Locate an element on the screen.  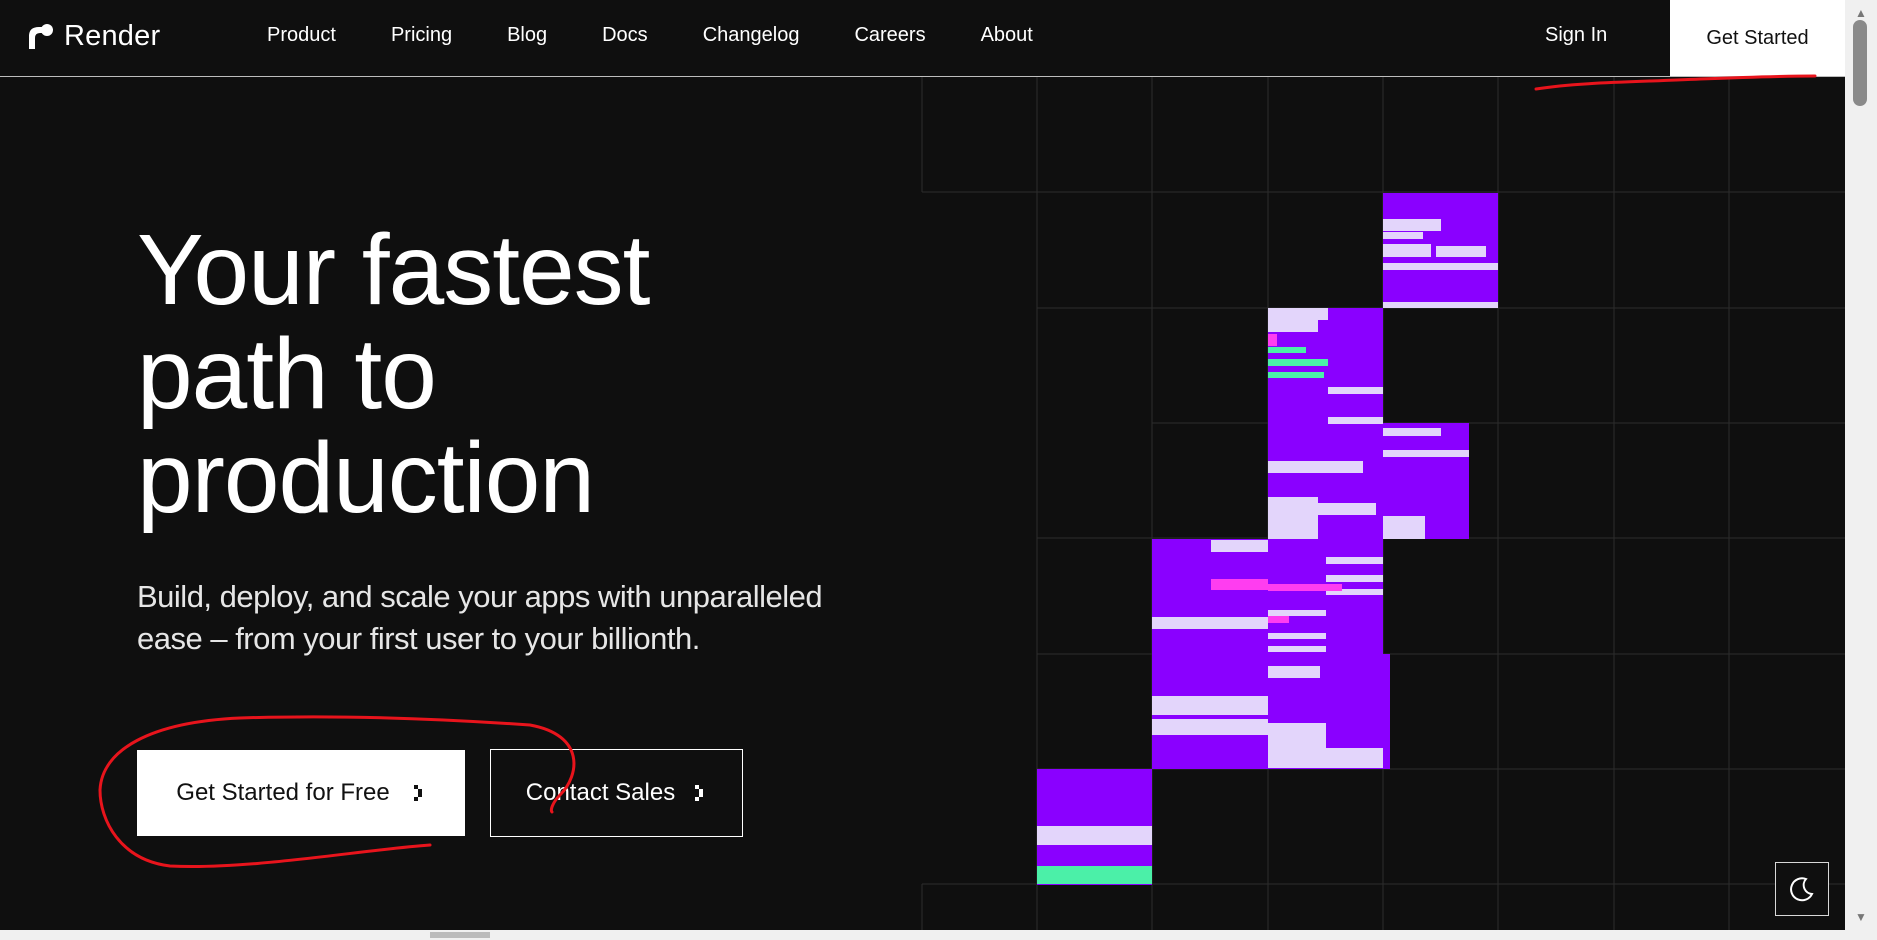
get-started-free-button: Get Started for Free is located at coordinates (301, 793).